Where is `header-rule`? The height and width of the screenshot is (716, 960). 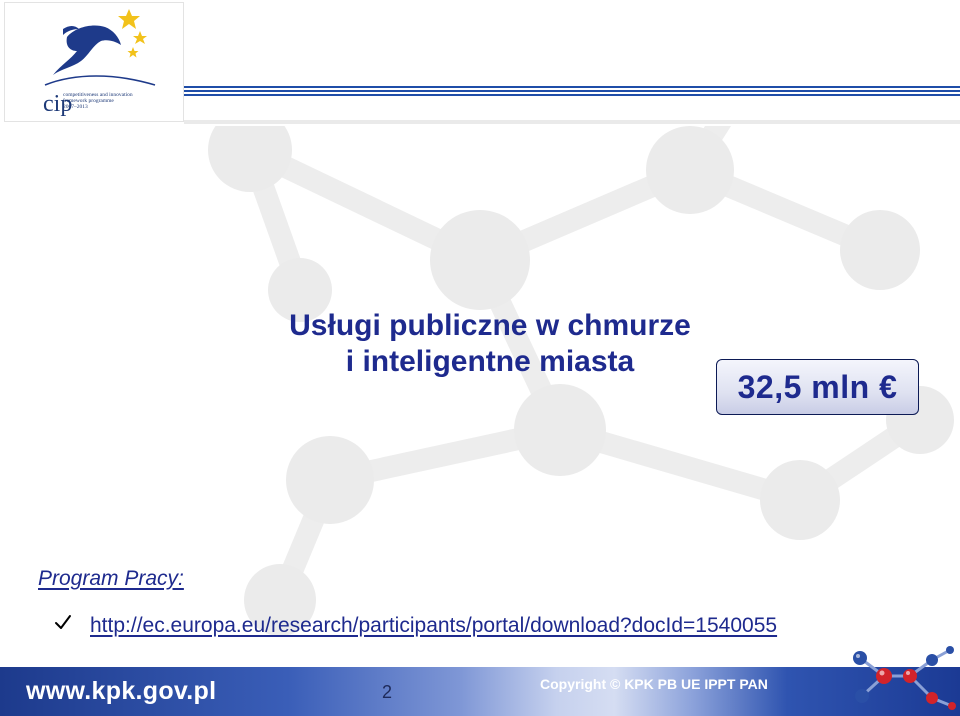 header-rule is located at coordinates (572, 91).